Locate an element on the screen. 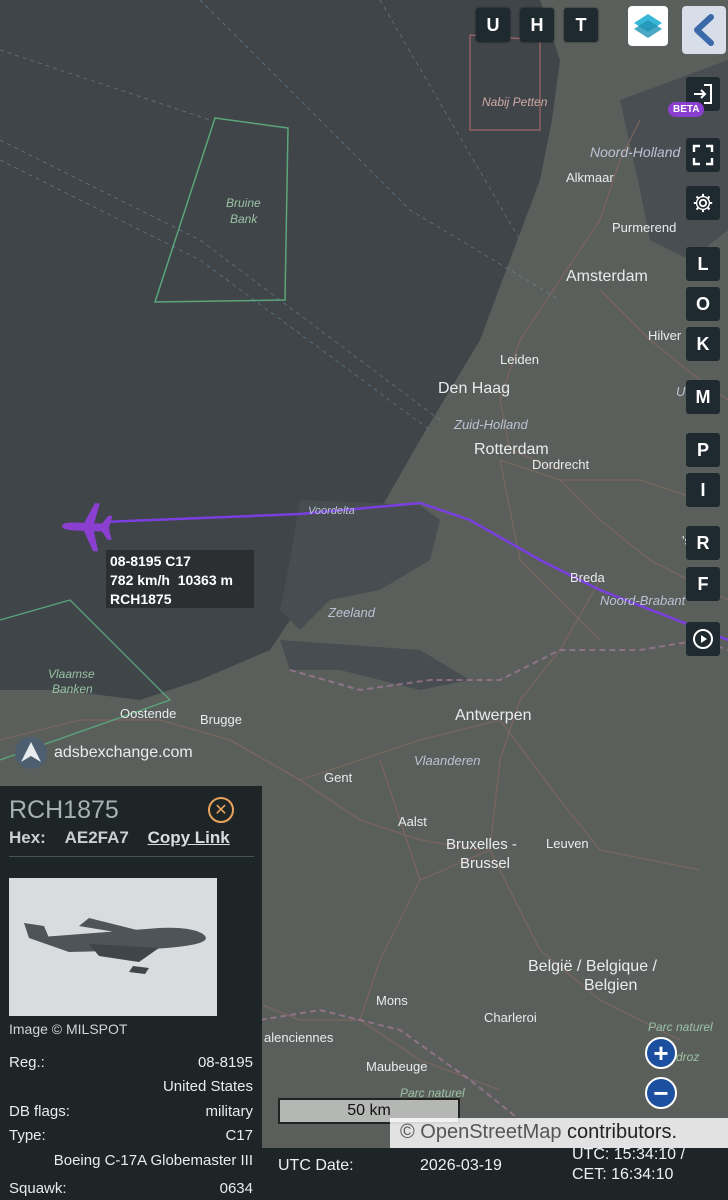  plus-icon: + is located at coordinates (661, 1052).